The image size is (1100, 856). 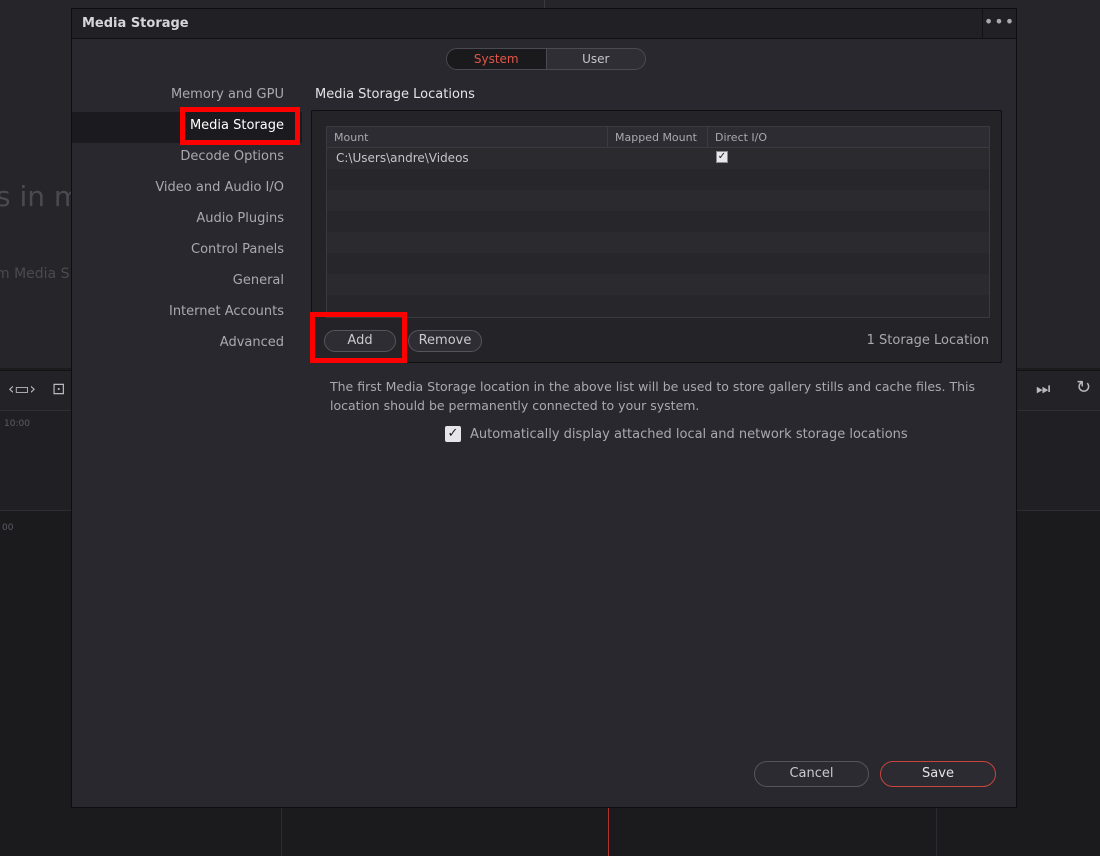 I want to click on auto-display-checkbox: ✓, so click(x=453, y=434).